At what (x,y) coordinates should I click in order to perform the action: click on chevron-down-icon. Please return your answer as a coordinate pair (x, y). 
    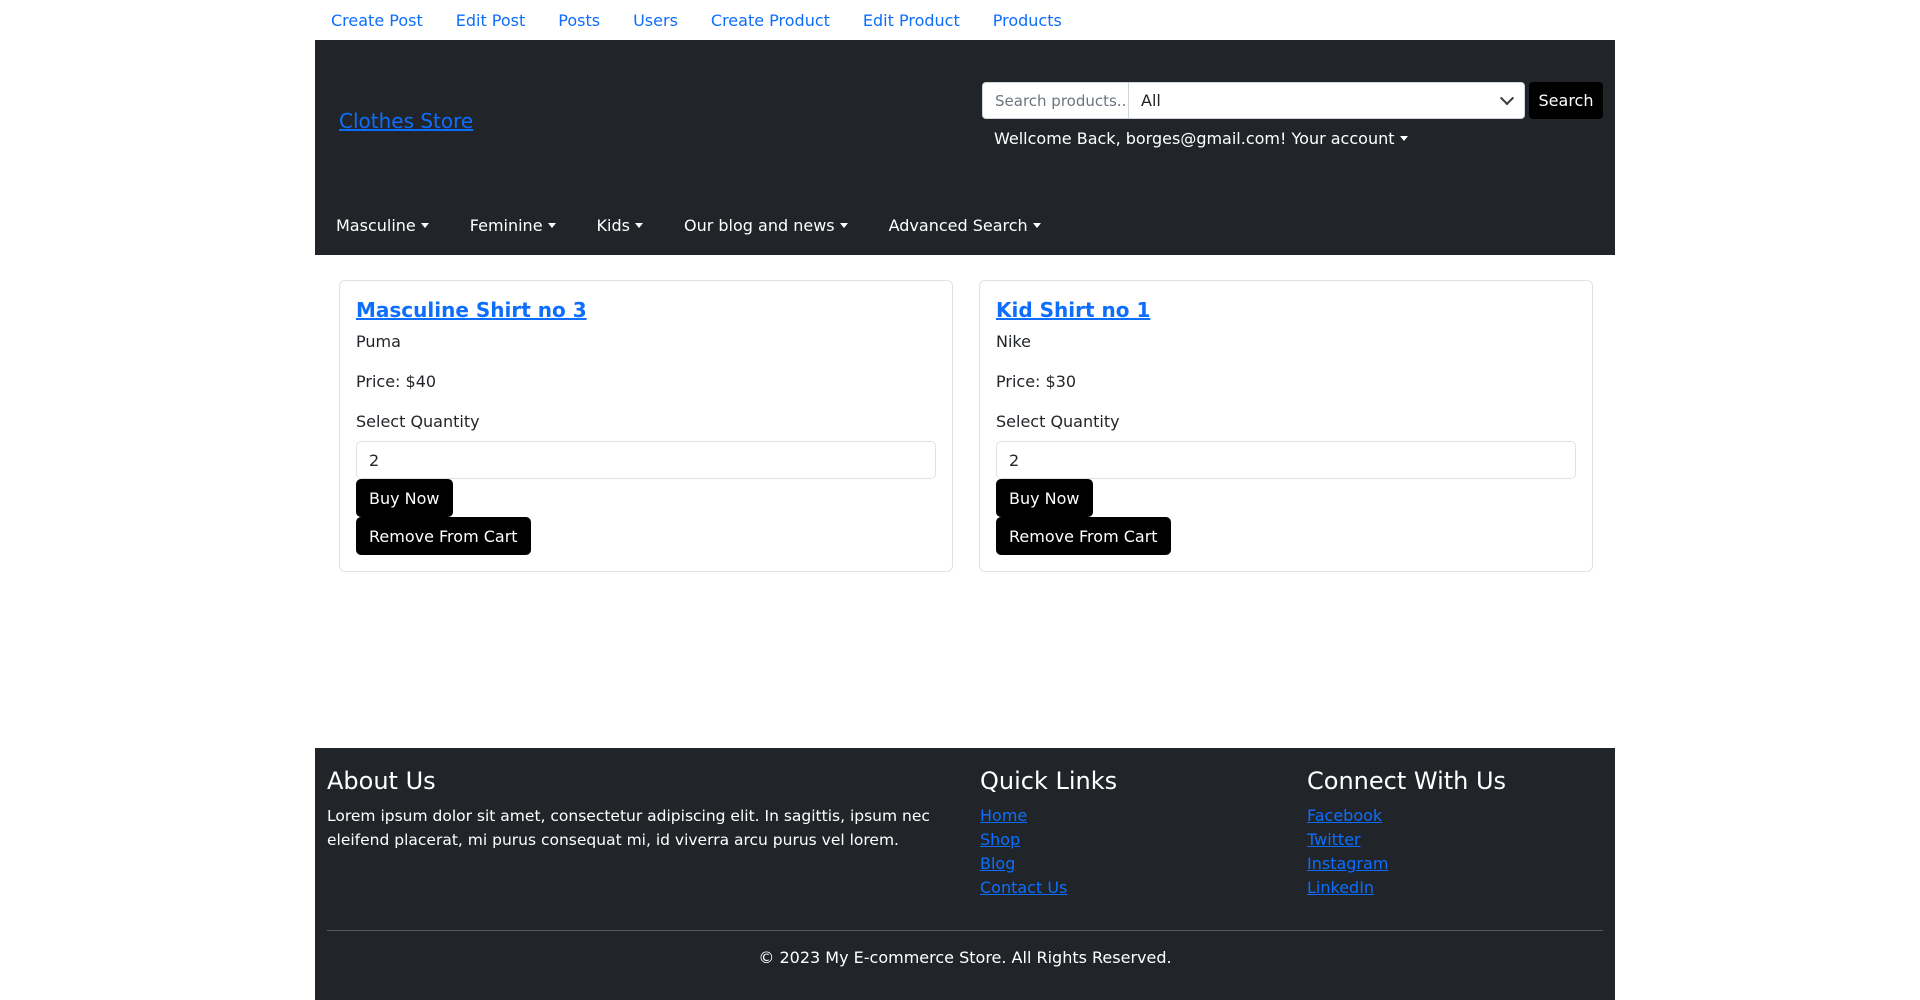
    Looking at the image, I should click on (1507, 97).